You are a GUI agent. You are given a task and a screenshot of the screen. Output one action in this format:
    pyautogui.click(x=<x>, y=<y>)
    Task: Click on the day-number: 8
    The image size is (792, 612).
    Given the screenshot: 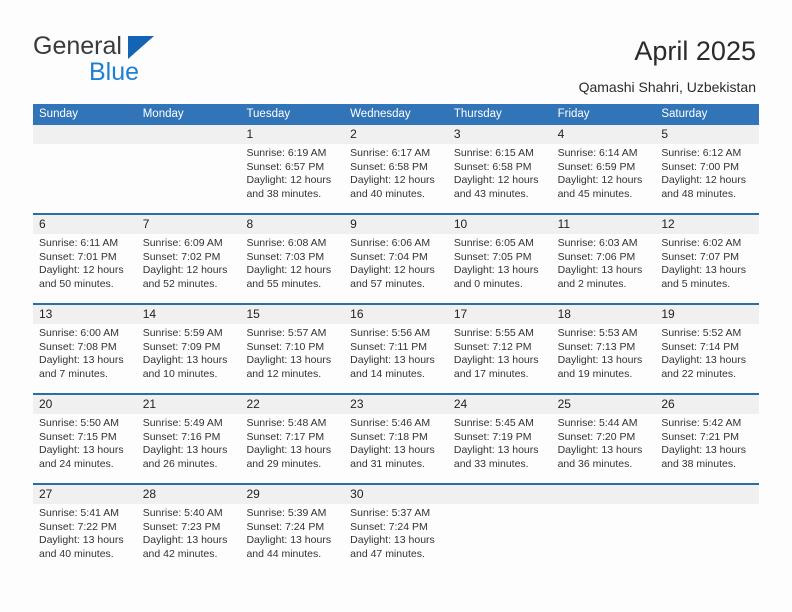 What is the action you would take?
    pyautogui.click(x=292, y=224)
    